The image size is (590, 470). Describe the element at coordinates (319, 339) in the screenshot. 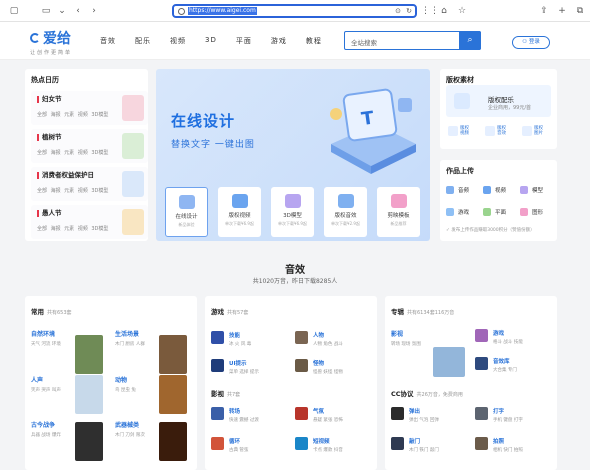

I see `category-entry: 人物 人物 角色 战斗` at that location.